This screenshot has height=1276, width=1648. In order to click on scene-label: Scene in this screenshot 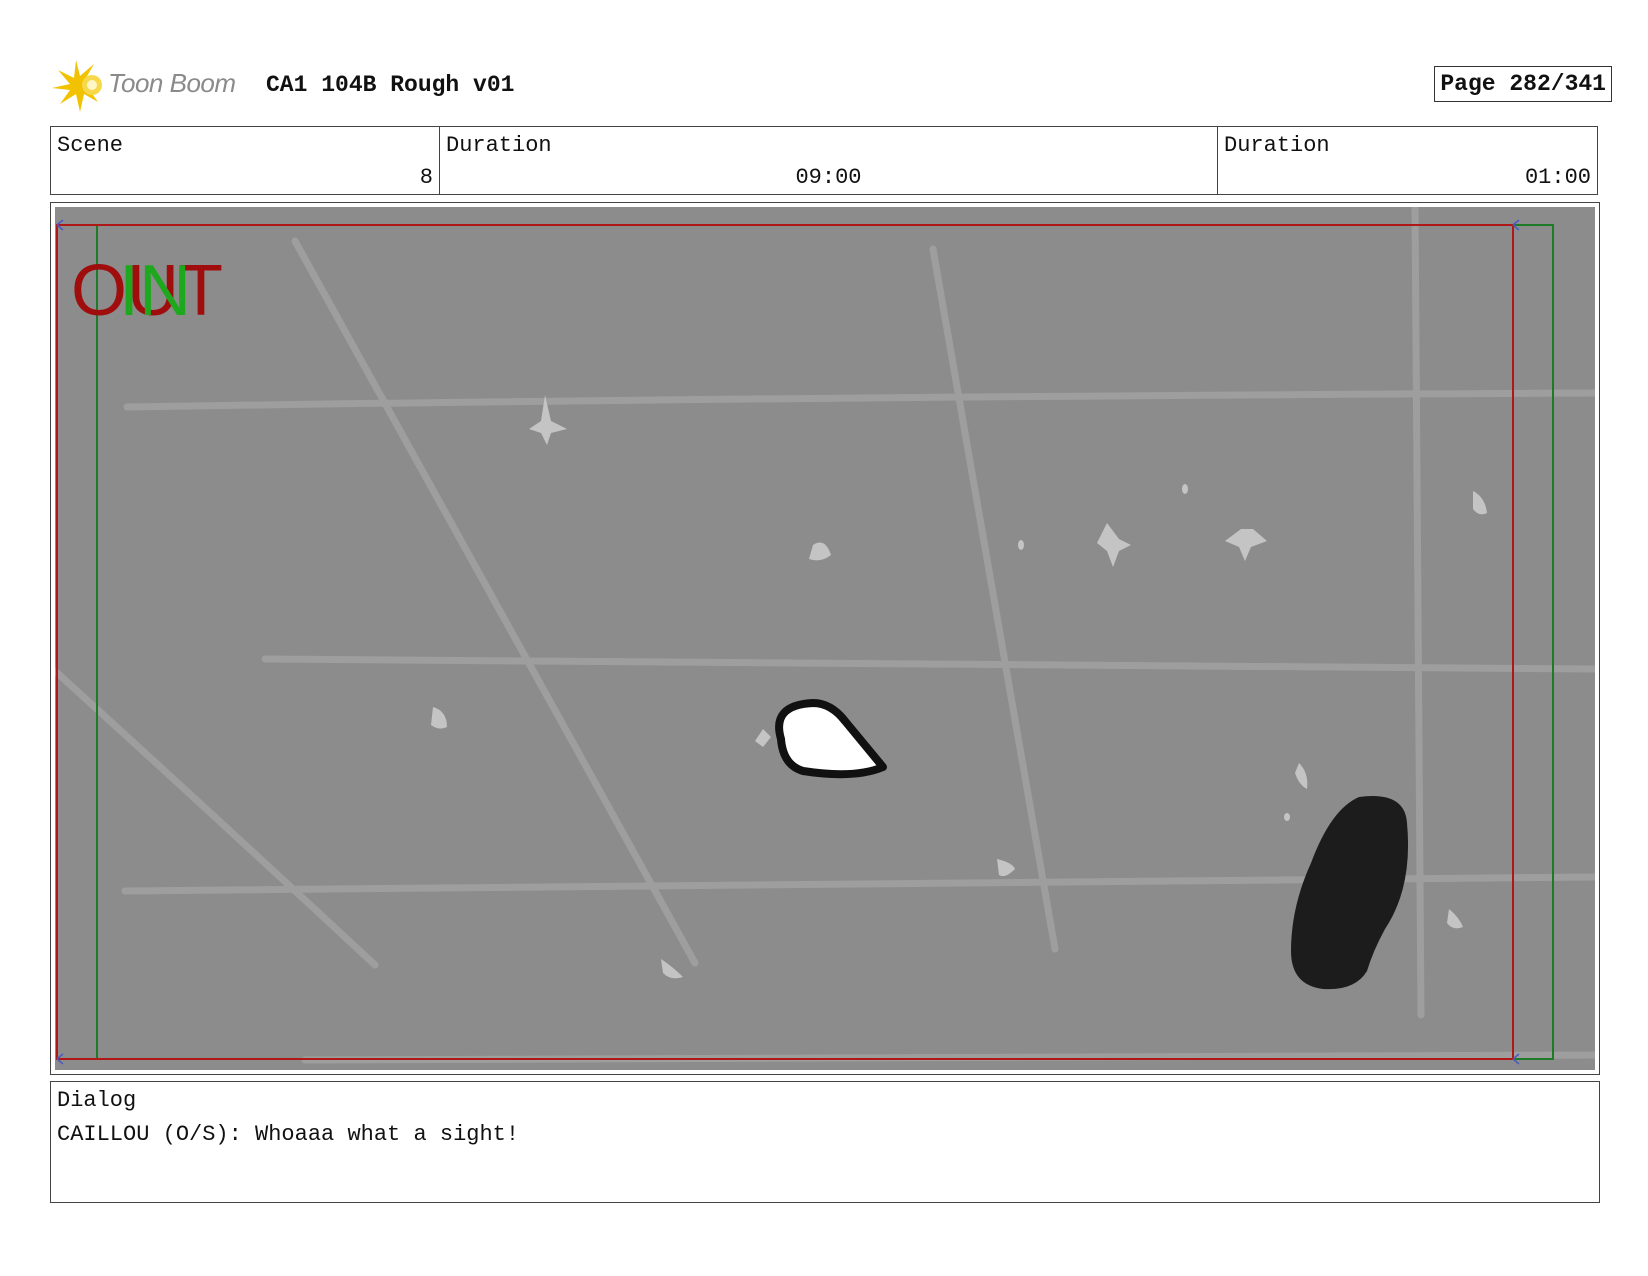, I will do `click(90, 145)`.